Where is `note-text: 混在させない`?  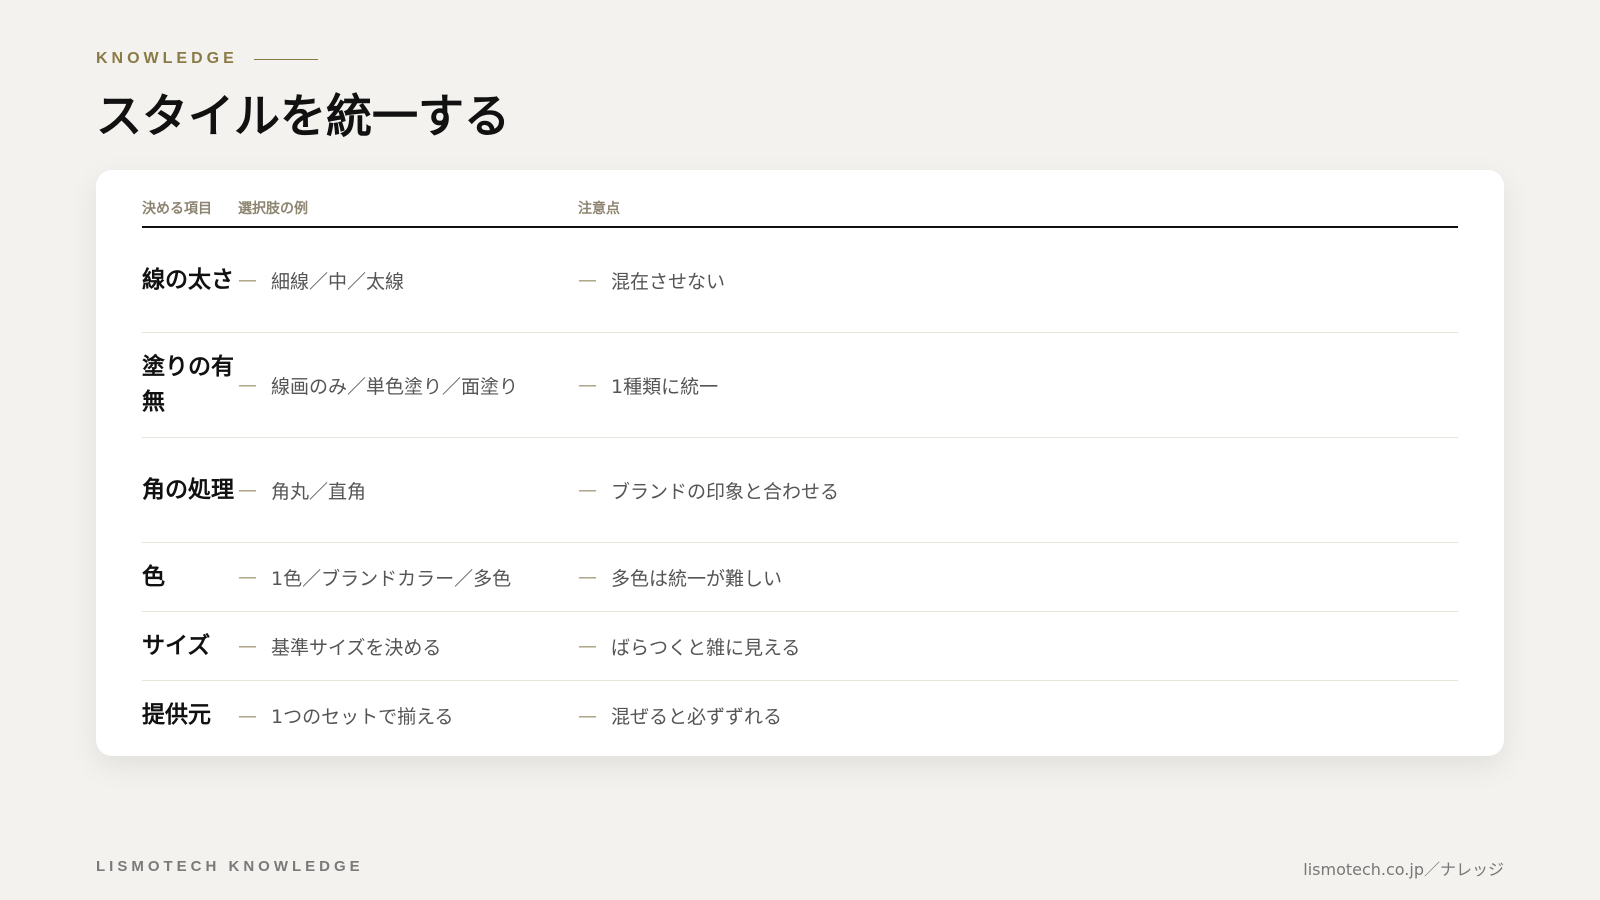
note-text: 混在させない is located at coordinates (668, 281).